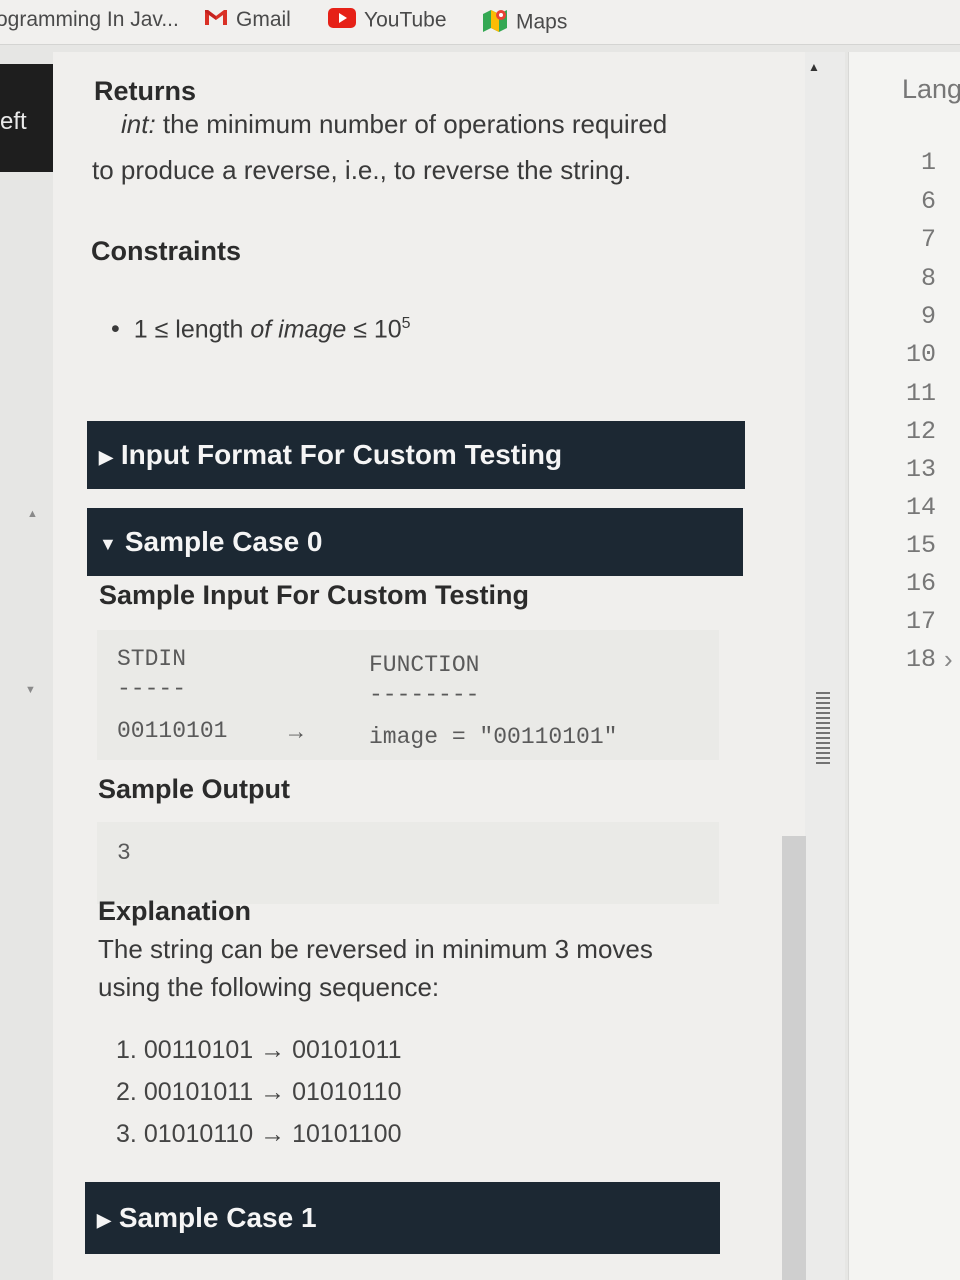 This screenshot has width=960, height=1280. What do you see at coordinates (261, 329) in the screenshot?
I see `constraint-of: of` at bounding box center [261, 329].